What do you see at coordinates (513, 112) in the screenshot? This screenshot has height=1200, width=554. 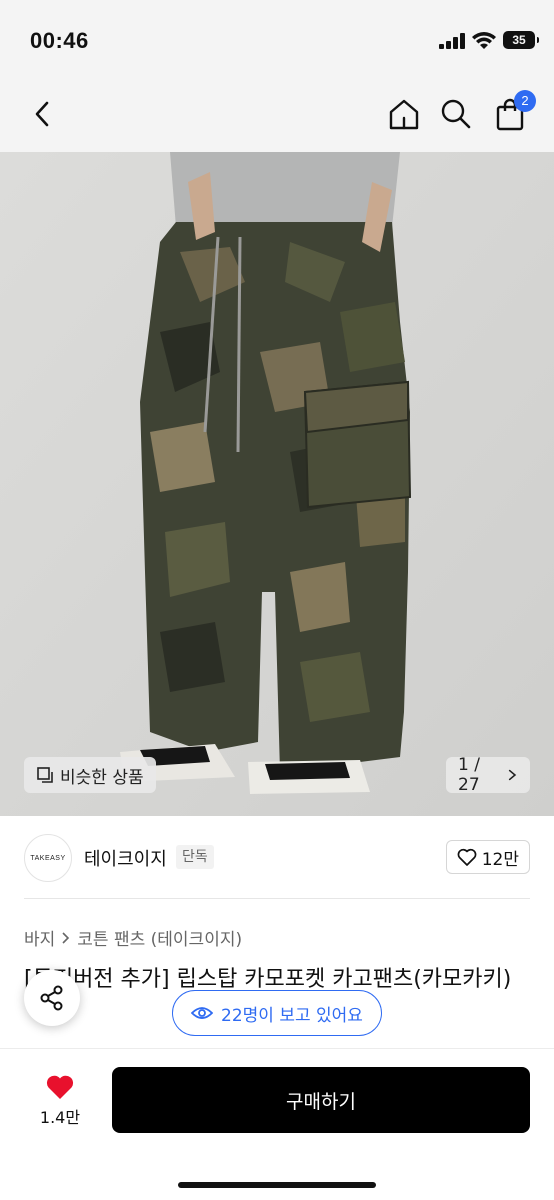 I see `cart-button: 2` at bounding box center [513, 112].